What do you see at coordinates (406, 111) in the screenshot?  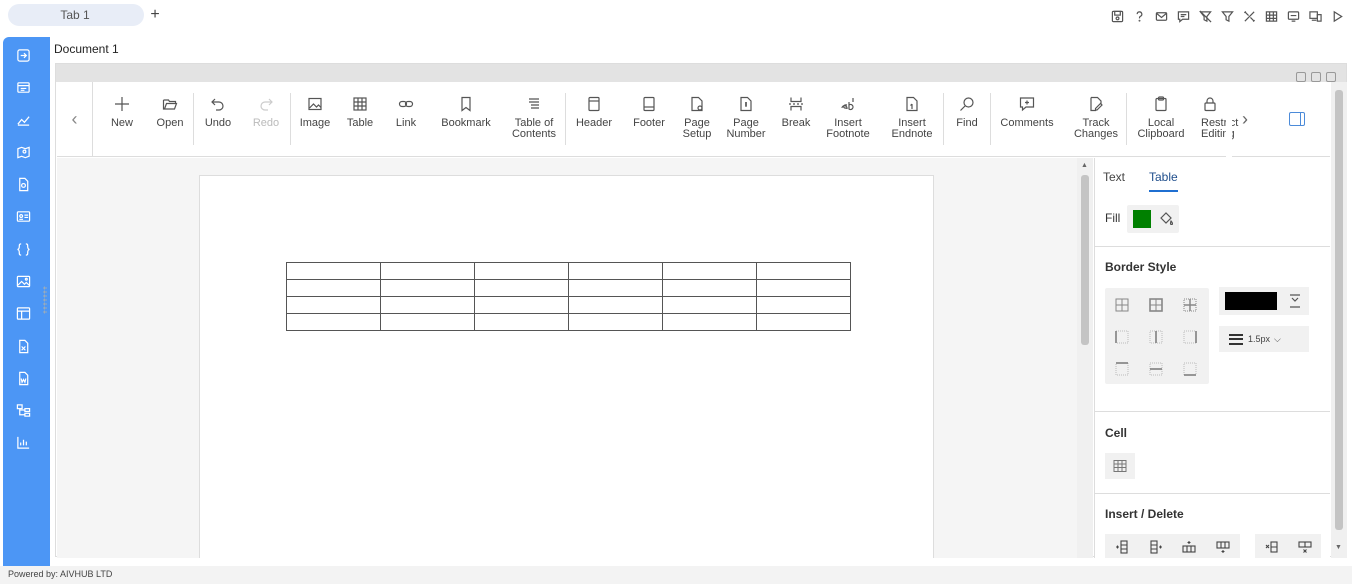 I see `link-button: Link` at bounding box center [406, 111].